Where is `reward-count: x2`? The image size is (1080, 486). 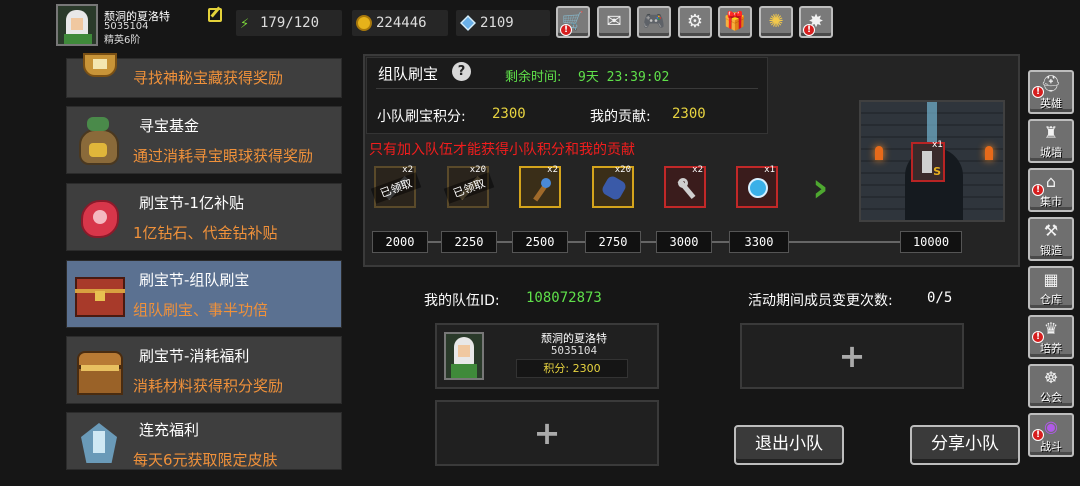 reward-count: x2 is located at coordinates (697, 170).